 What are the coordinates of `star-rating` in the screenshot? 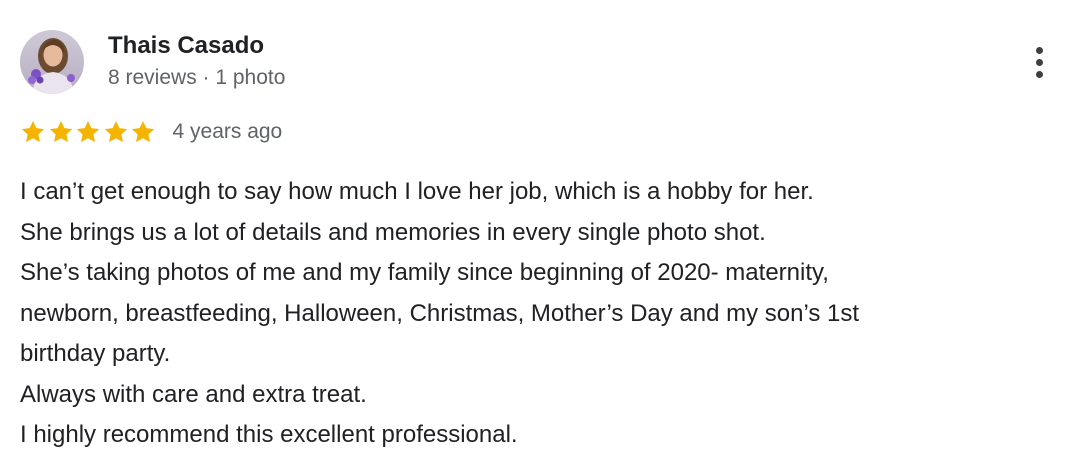 It's located at (89, 132).